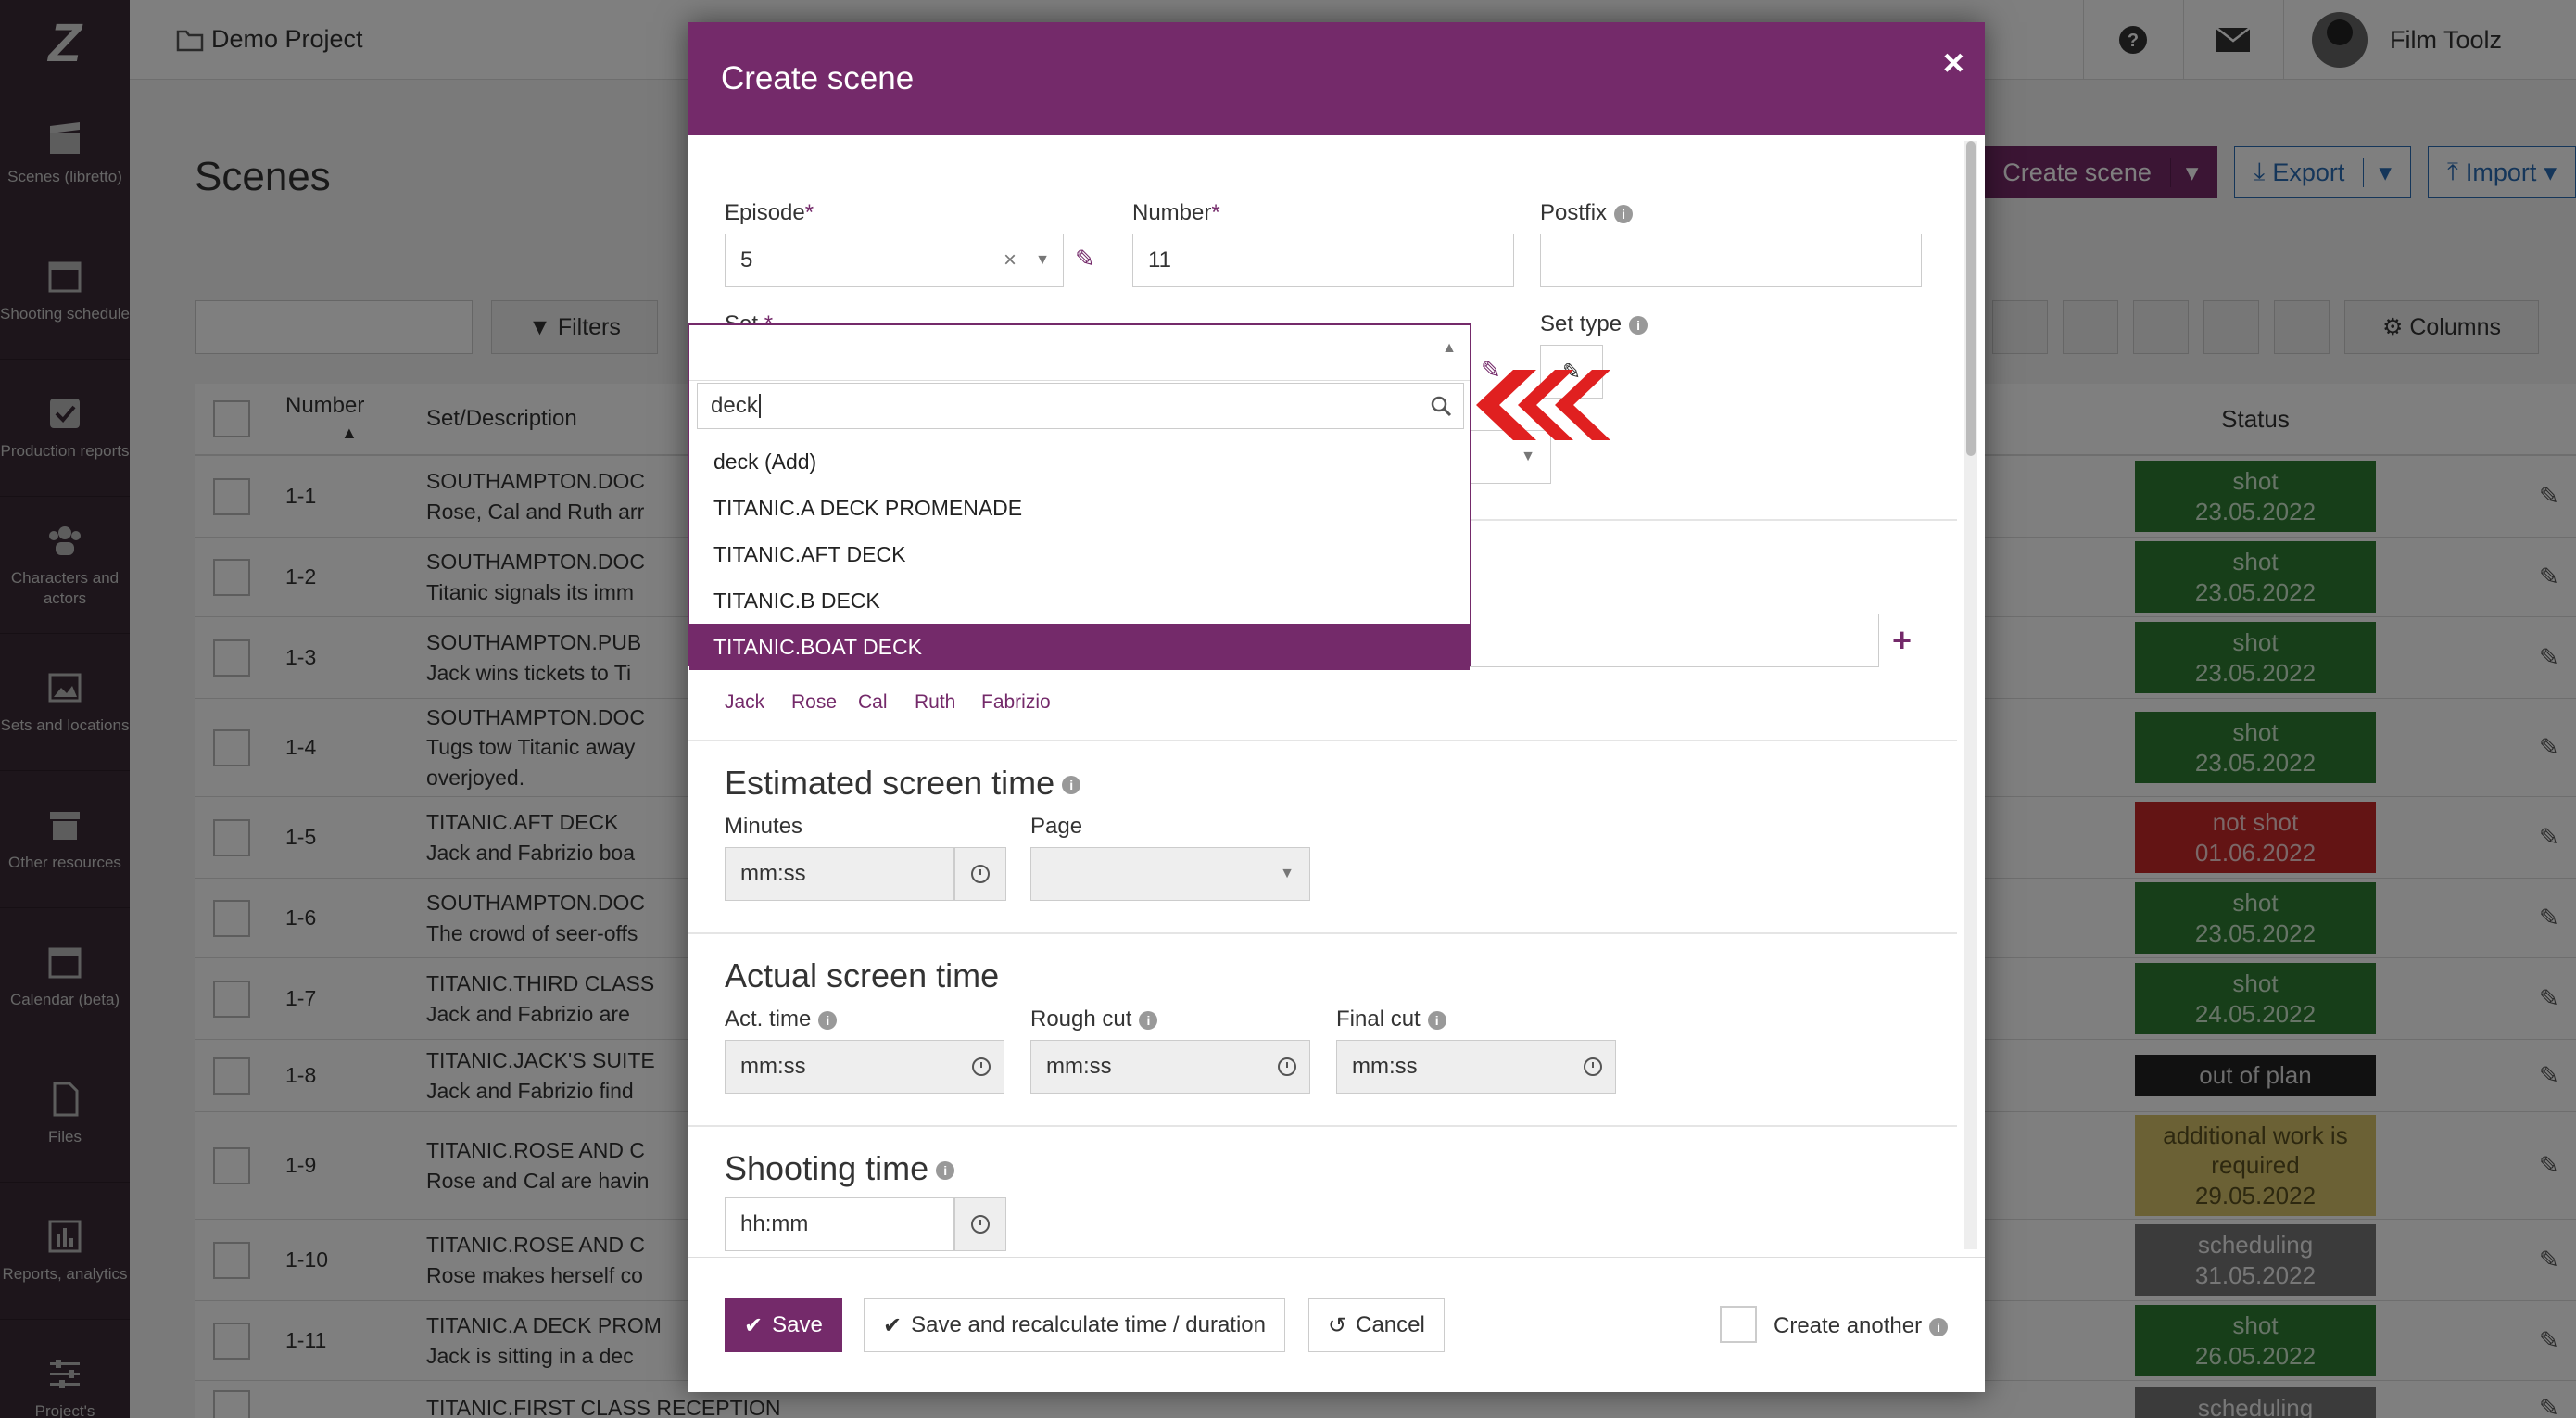 The image size is (2576, 1418). I want to click on set-option: TITANIC.AFT DECK, so click(1079, 554).